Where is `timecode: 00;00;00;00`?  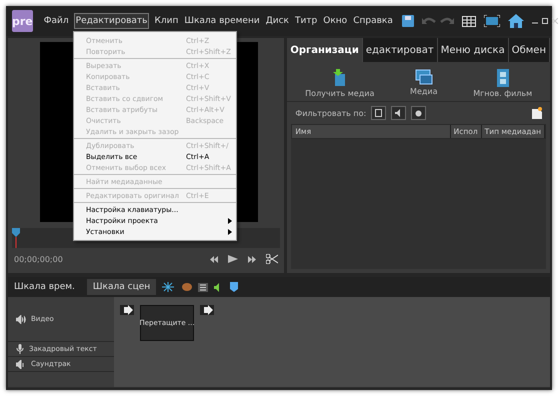 timecode: 00;00;00;00 is located at coordinates (38, 259).